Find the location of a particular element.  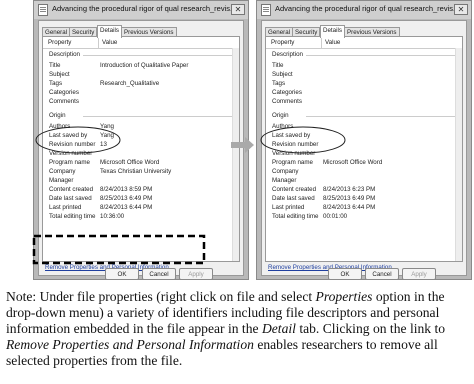

dashed-highlight-box is located at coordinates (119, 249).